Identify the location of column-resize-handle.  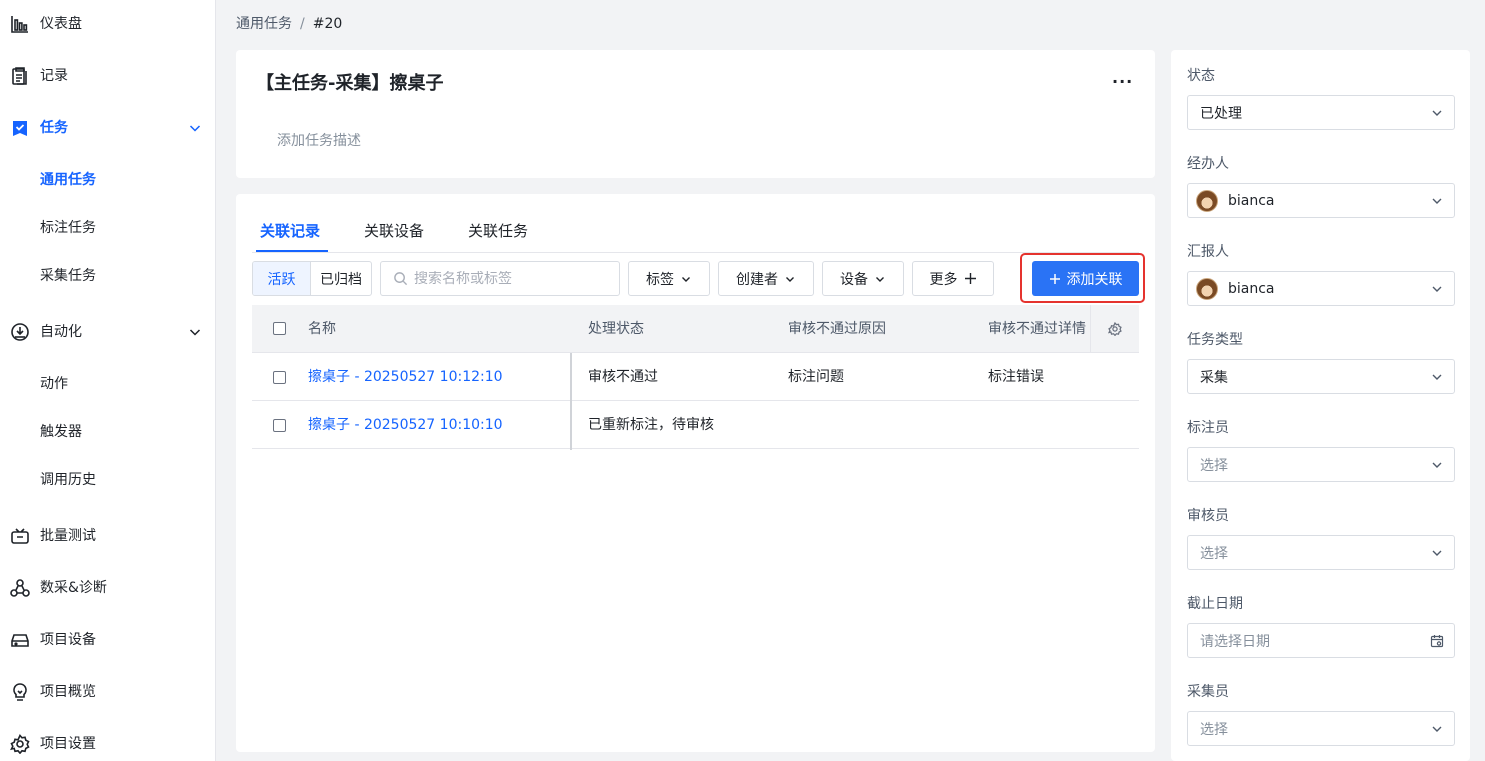
(571, 401).